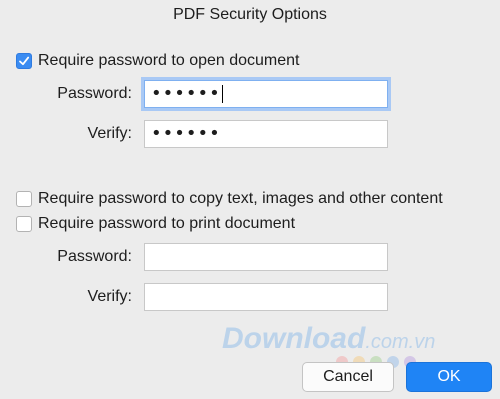 This screenshot has width=500, height=399. What do you see at coordinates (348, 377) in the screenshot?
I see `cancel-button: Cancel` at bounding box center [348, 377].